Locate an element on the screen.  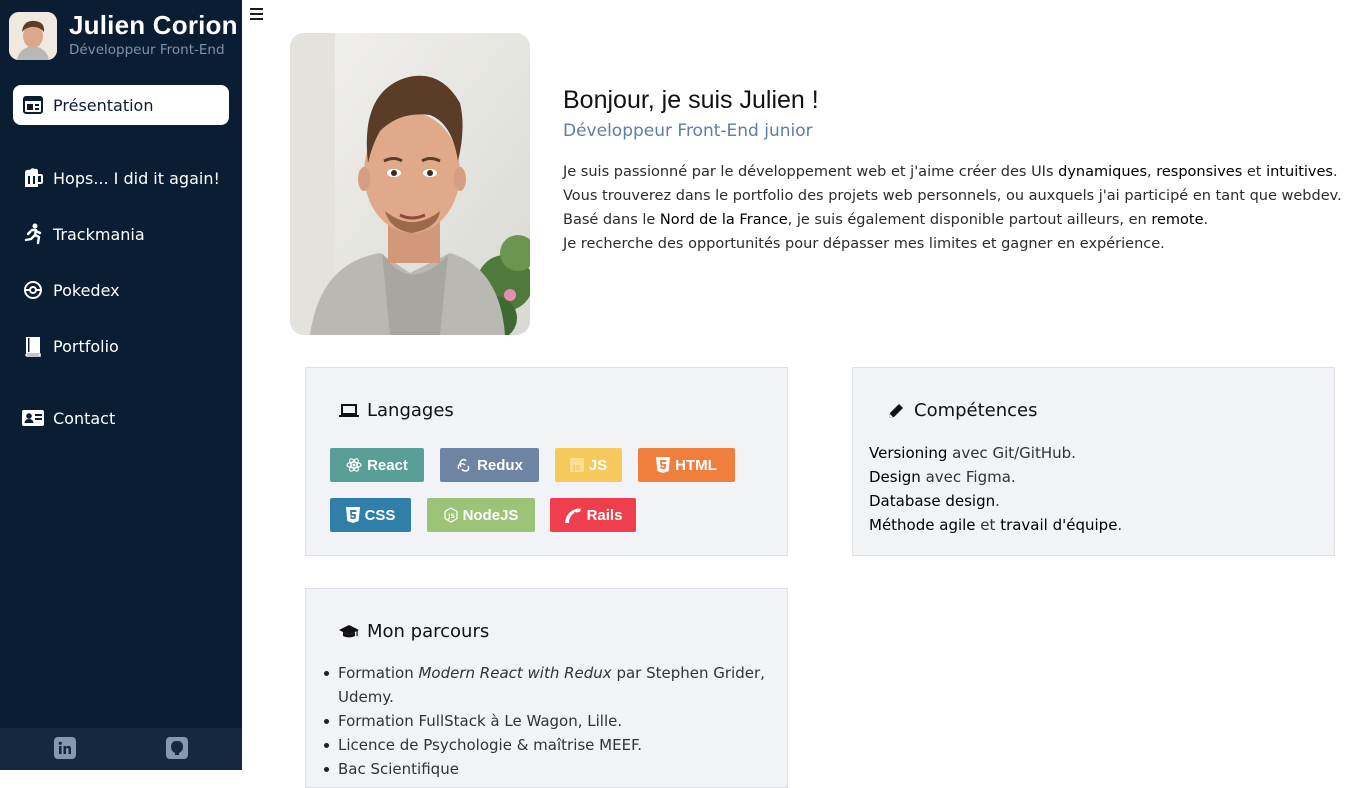
badge-html: HTML is located at coordinates (686, 465).